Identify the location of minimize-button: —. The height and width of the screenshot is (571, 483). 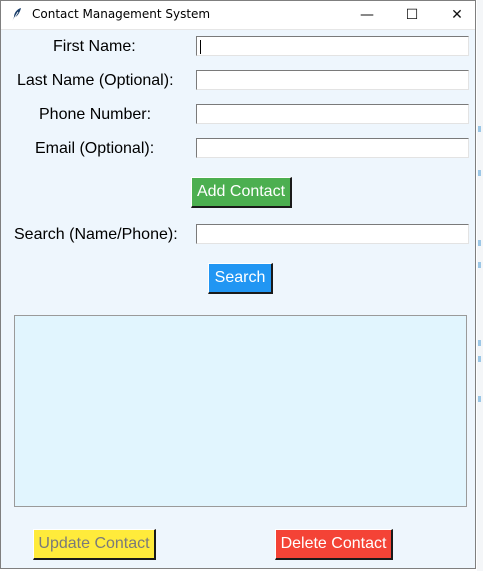
(367, 15).